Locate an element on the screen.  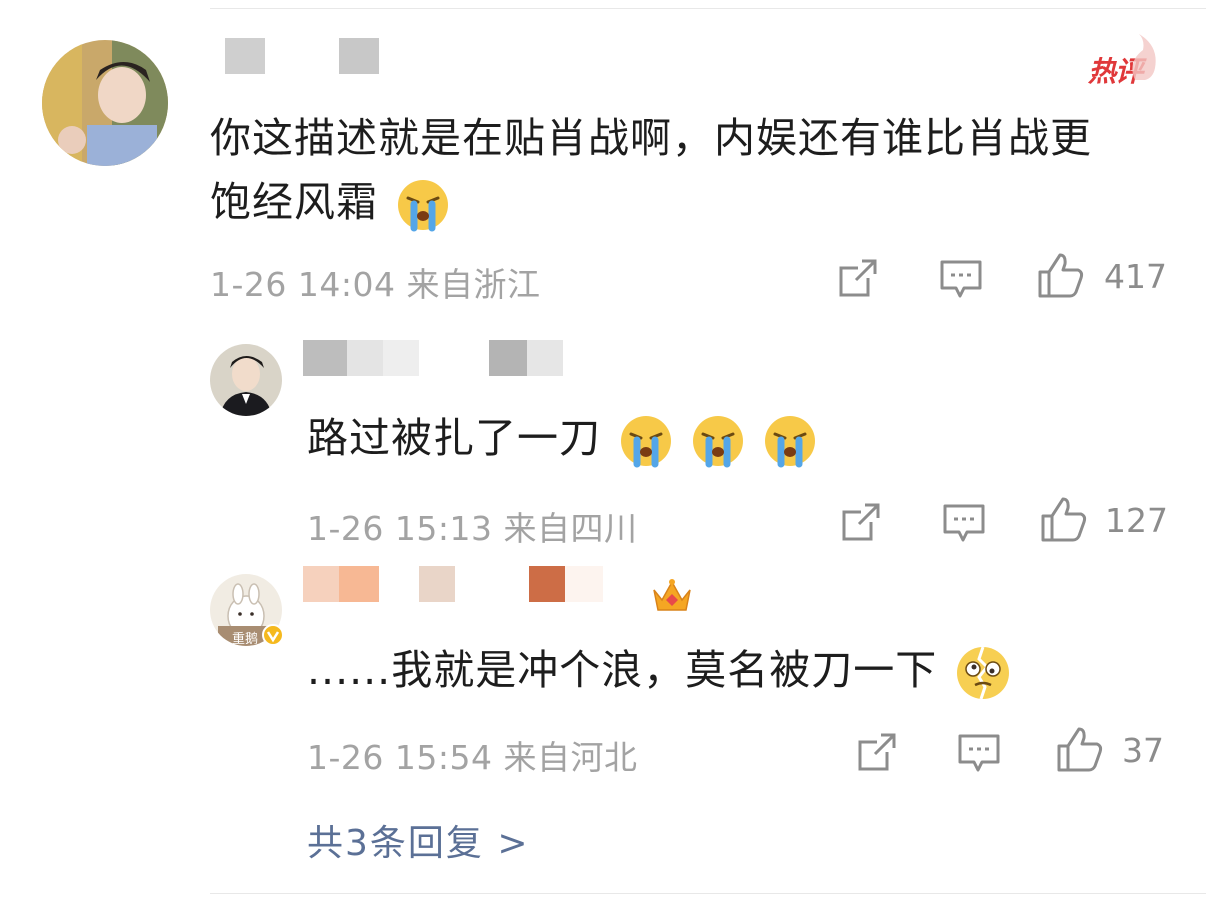
reply-timestamp-location: 1-26 15:13 来自四川 is located at coordinates (472, 528).